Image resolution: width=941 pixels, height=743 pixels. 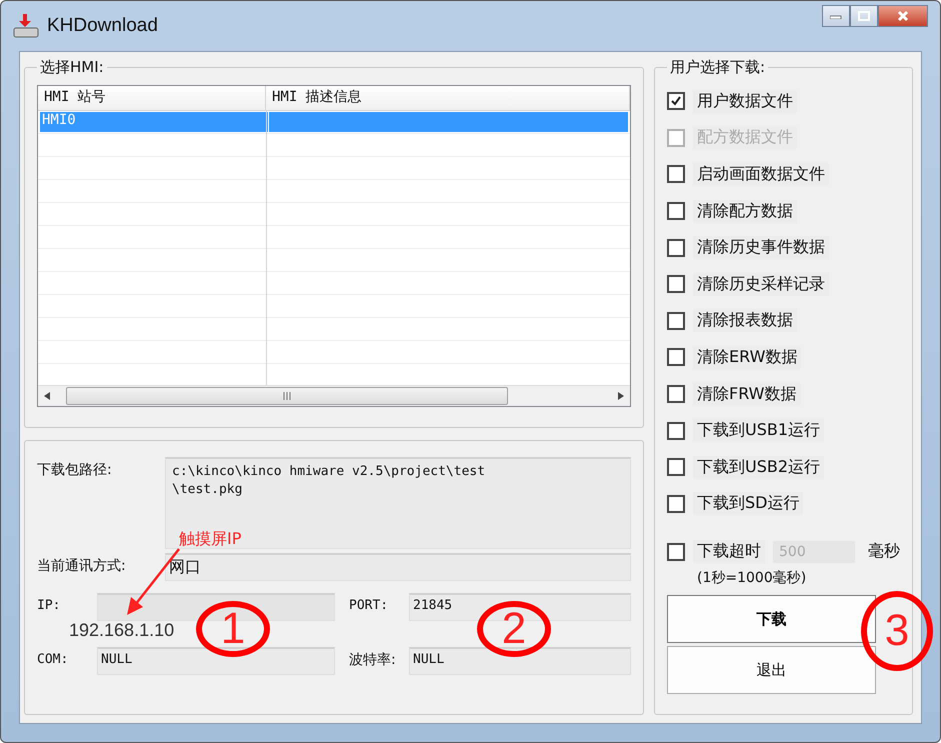 I want to click on field-label: 波特率:, so click(x=373, y=660).